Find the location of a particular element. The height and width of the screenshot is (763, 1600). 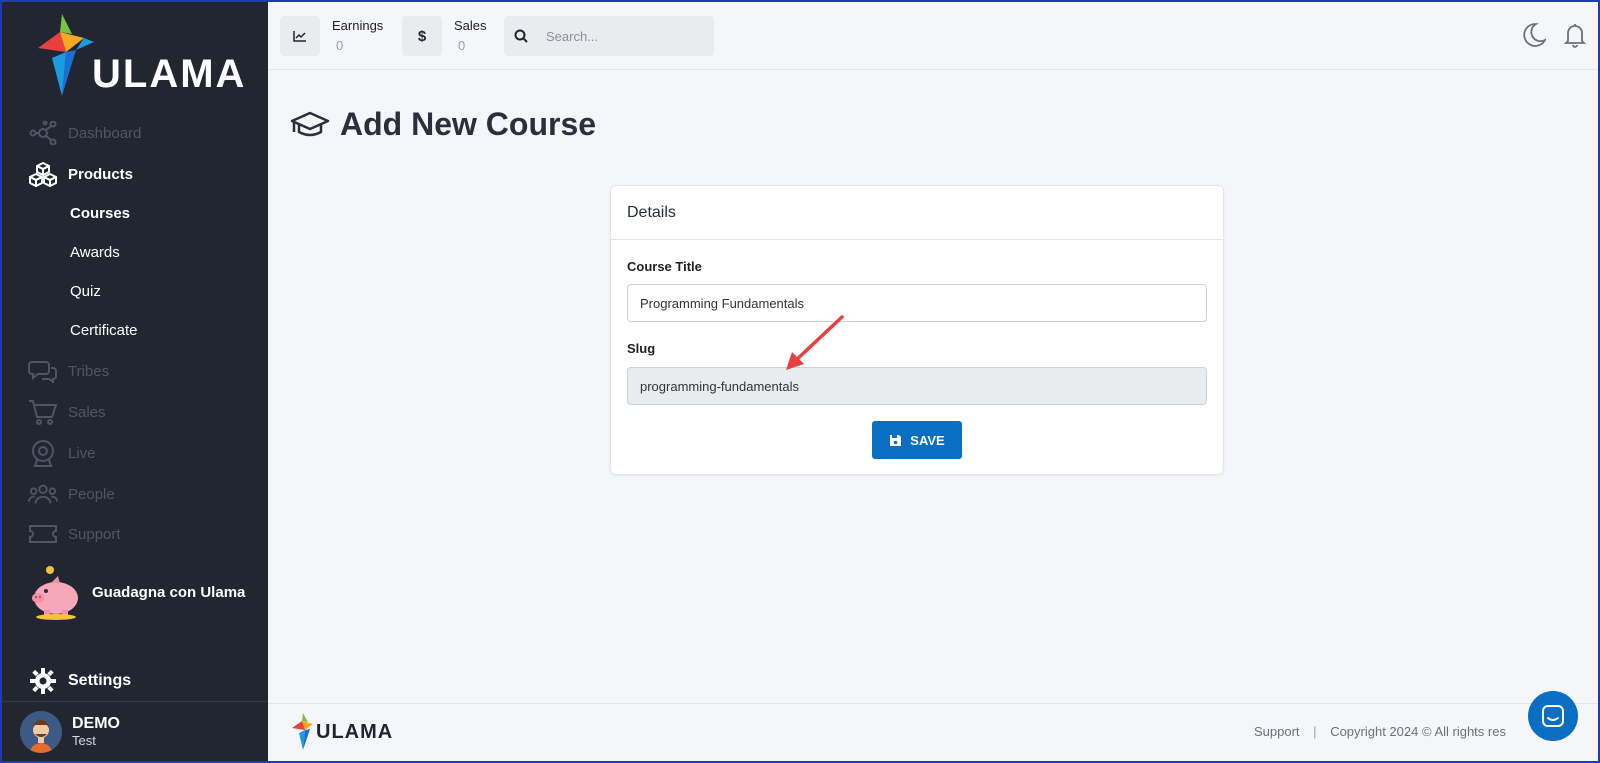

floppy-disk-icon is located at coordinates (896, 440).